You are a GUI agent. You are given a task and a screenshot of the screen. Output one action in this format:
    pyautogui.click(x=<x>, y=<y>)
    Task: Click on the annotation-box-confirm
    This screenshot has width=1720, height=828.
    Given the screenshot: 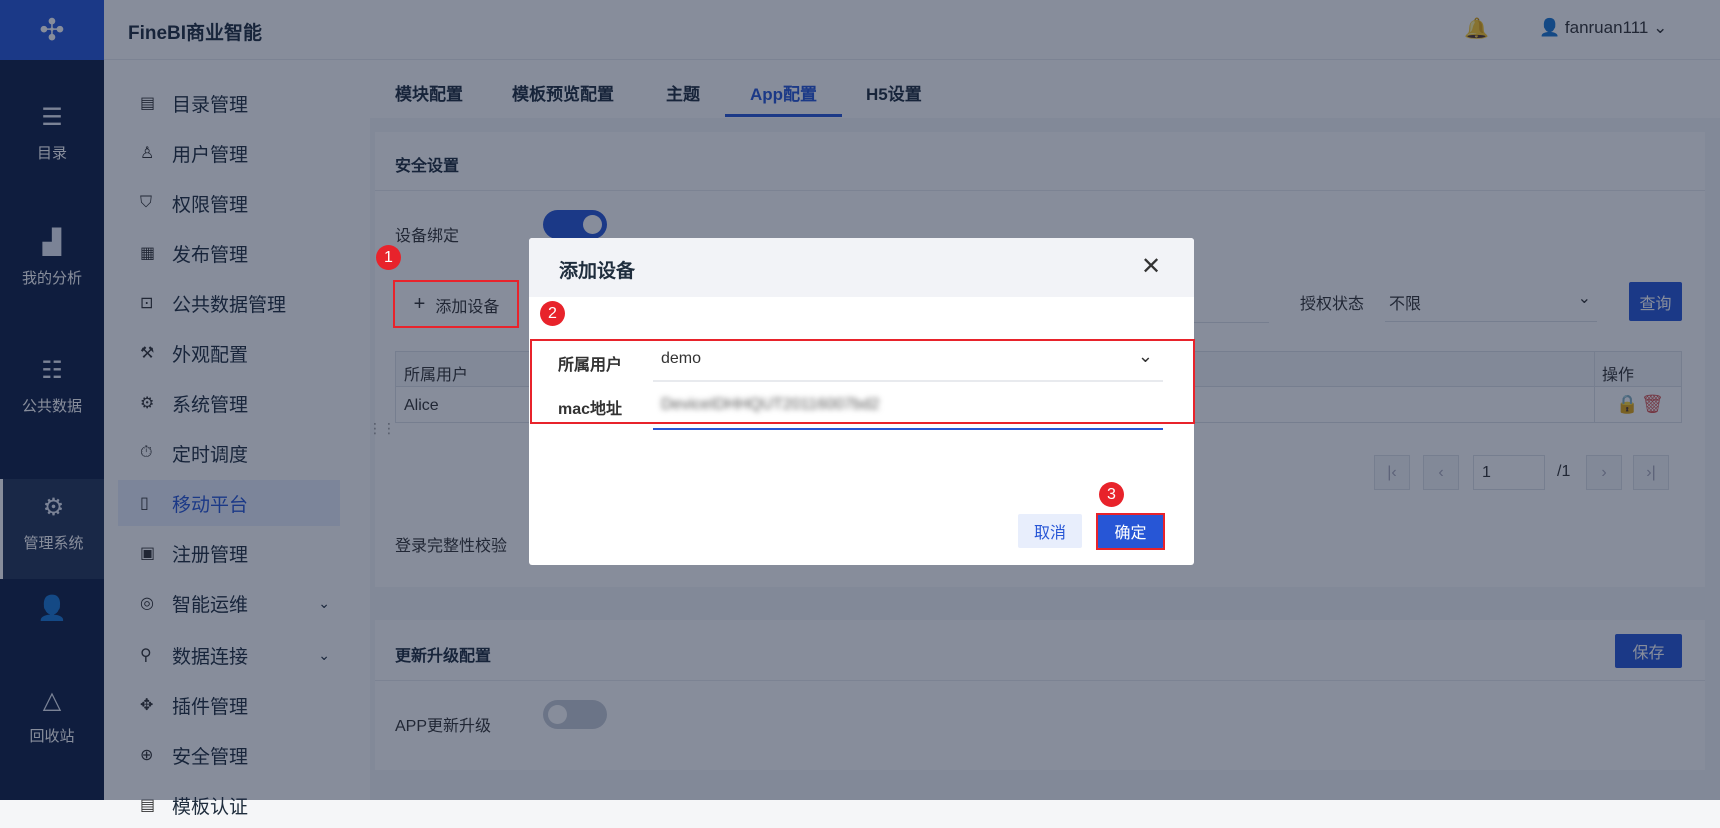 What is the action you would take?
    pyautogui.click(x=1130, y=531)
    